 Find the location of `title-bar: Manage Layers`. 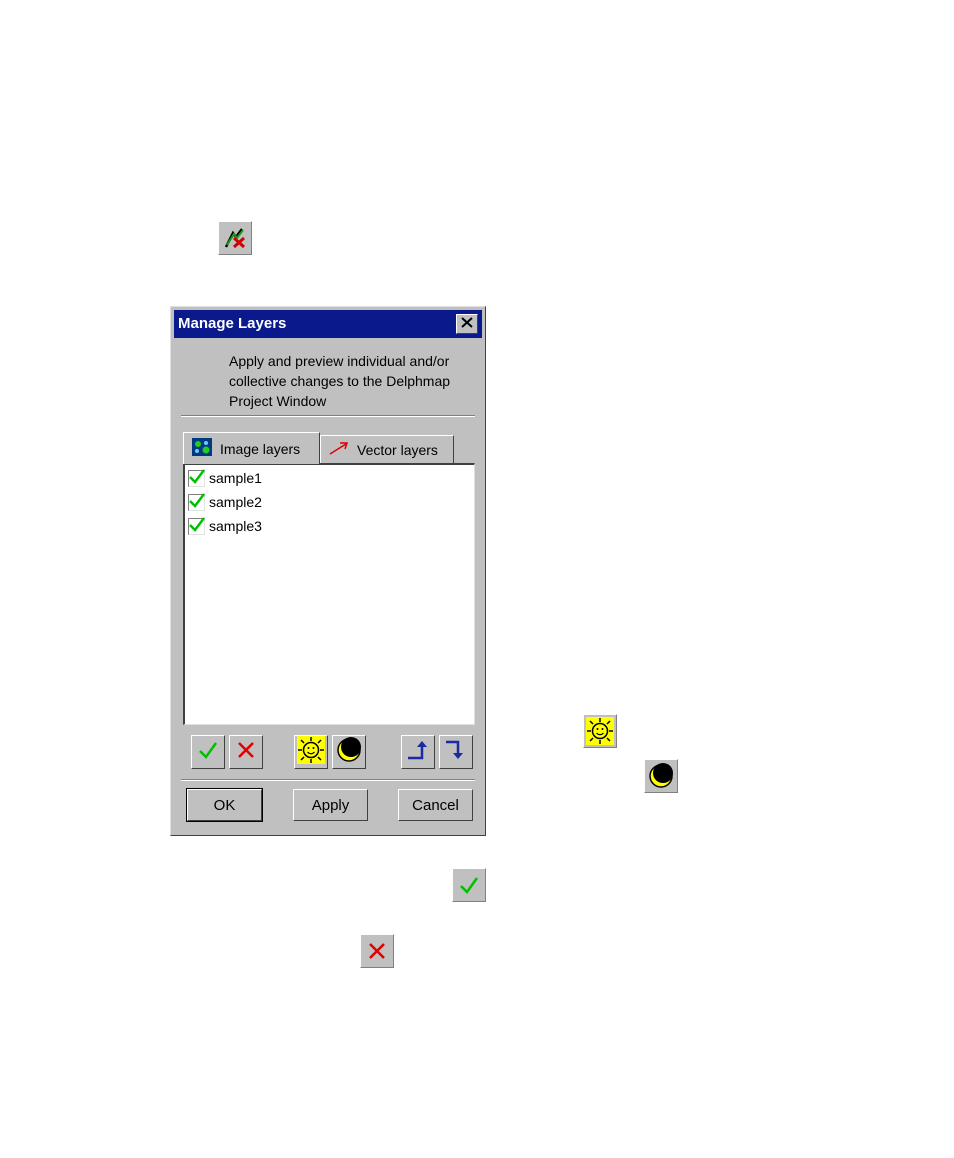

title-bar: Manage Layers is located at coordinates (328, 324).